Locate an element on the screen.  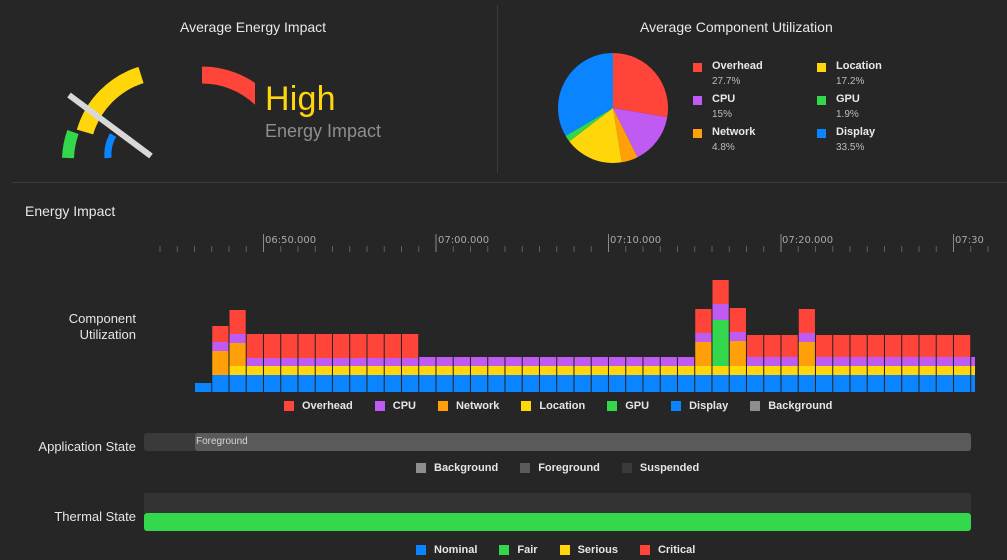
foreground-segment: Foreground is located at coordinates (583, 442).